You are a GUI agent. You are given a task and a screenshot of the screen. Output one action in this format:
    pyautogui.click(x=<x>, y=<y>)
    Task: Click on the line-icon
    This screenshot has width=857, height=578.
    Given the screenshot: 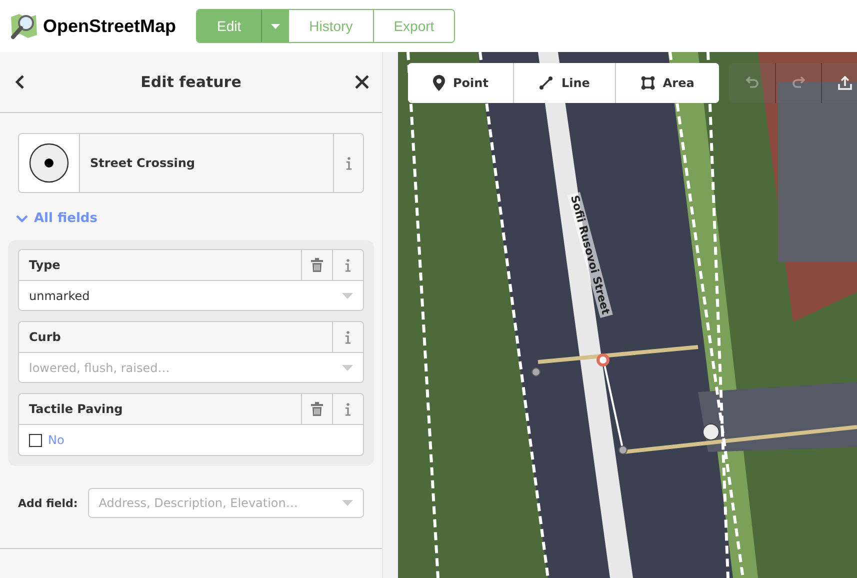 What is the action you would take?
    pyautogui.click(x=546, y=83)
    